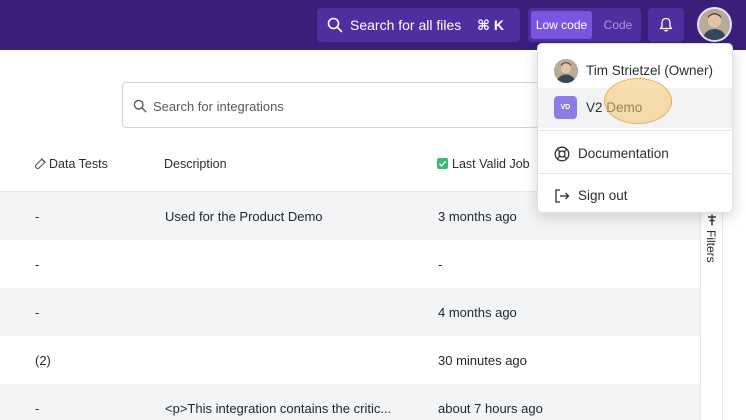 This screenshot has width=746, height=420. I want to click on search-shortcut: ⌘ K, so click(490, 25).